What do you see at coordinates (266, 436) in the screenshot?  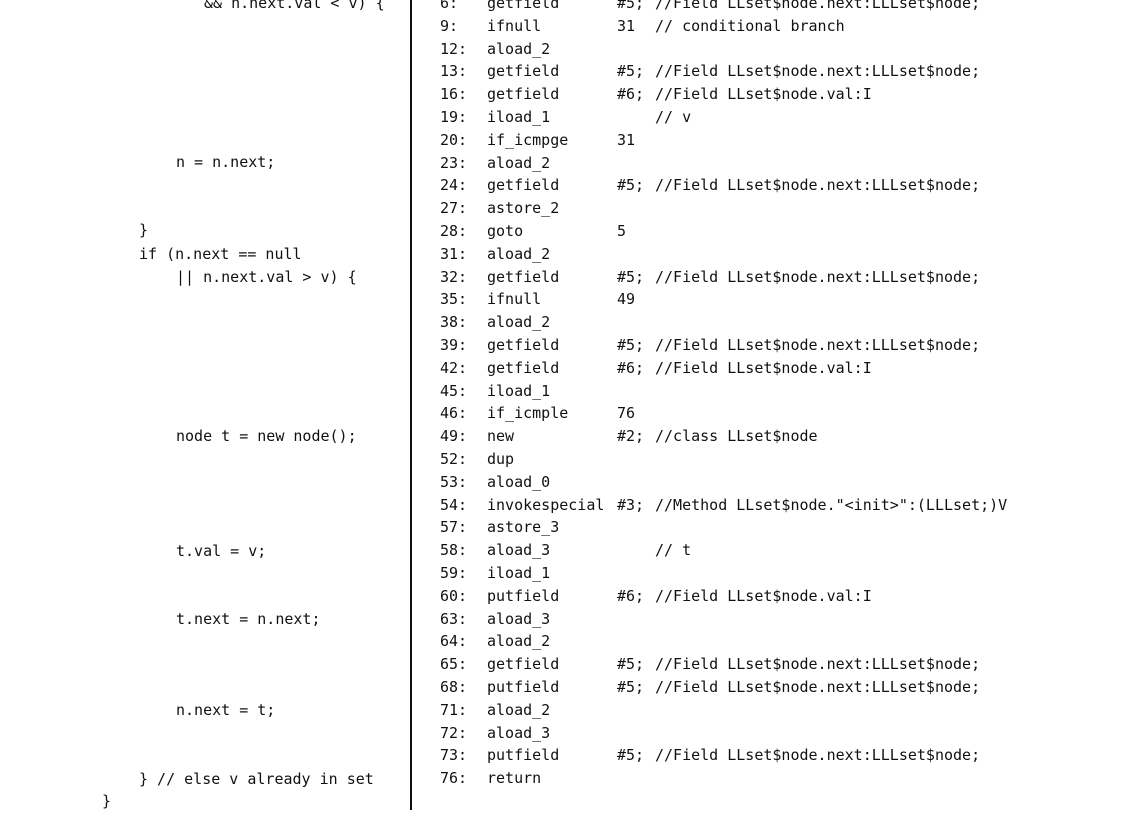 I see `source-line: node t = new node();` at bounding box center [266, 436].